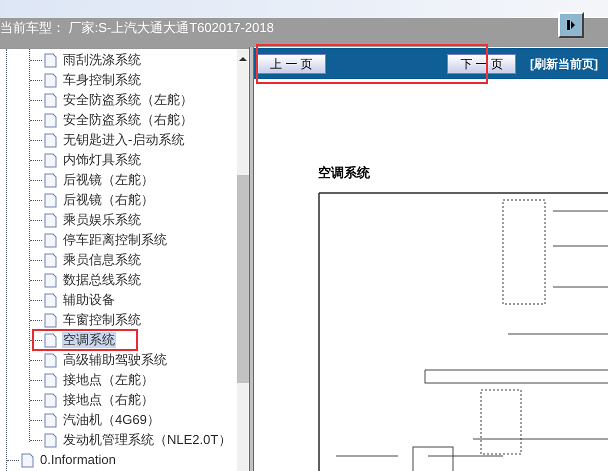 The width and height of the screenshot is (608, 471). I want to click on tree-item: 安全防盗系统（右舵）, so click(128, 120).